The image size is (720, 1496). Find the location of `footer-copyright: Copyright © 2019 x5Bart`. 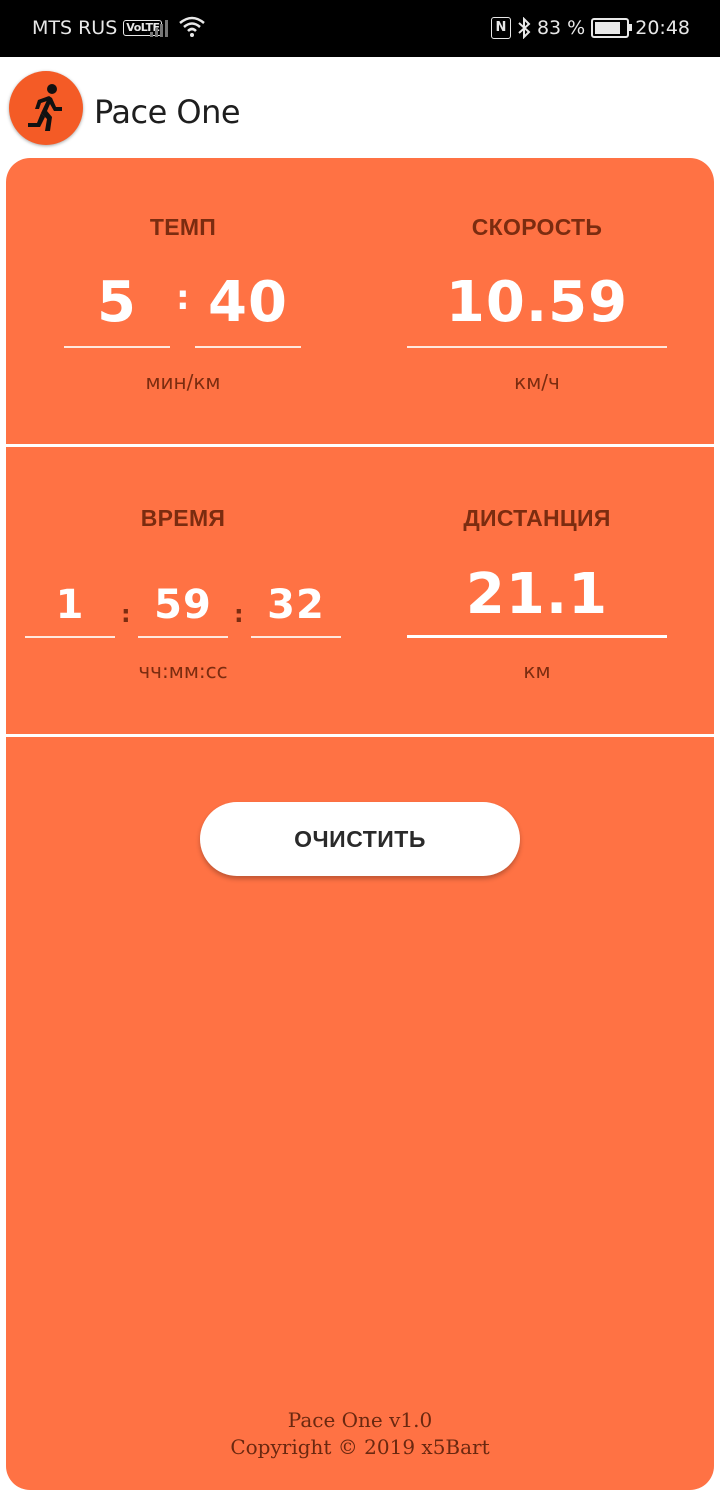

footer-copyright: Copyright © 2019 x5Bart is located at coordinates (360, 1447).